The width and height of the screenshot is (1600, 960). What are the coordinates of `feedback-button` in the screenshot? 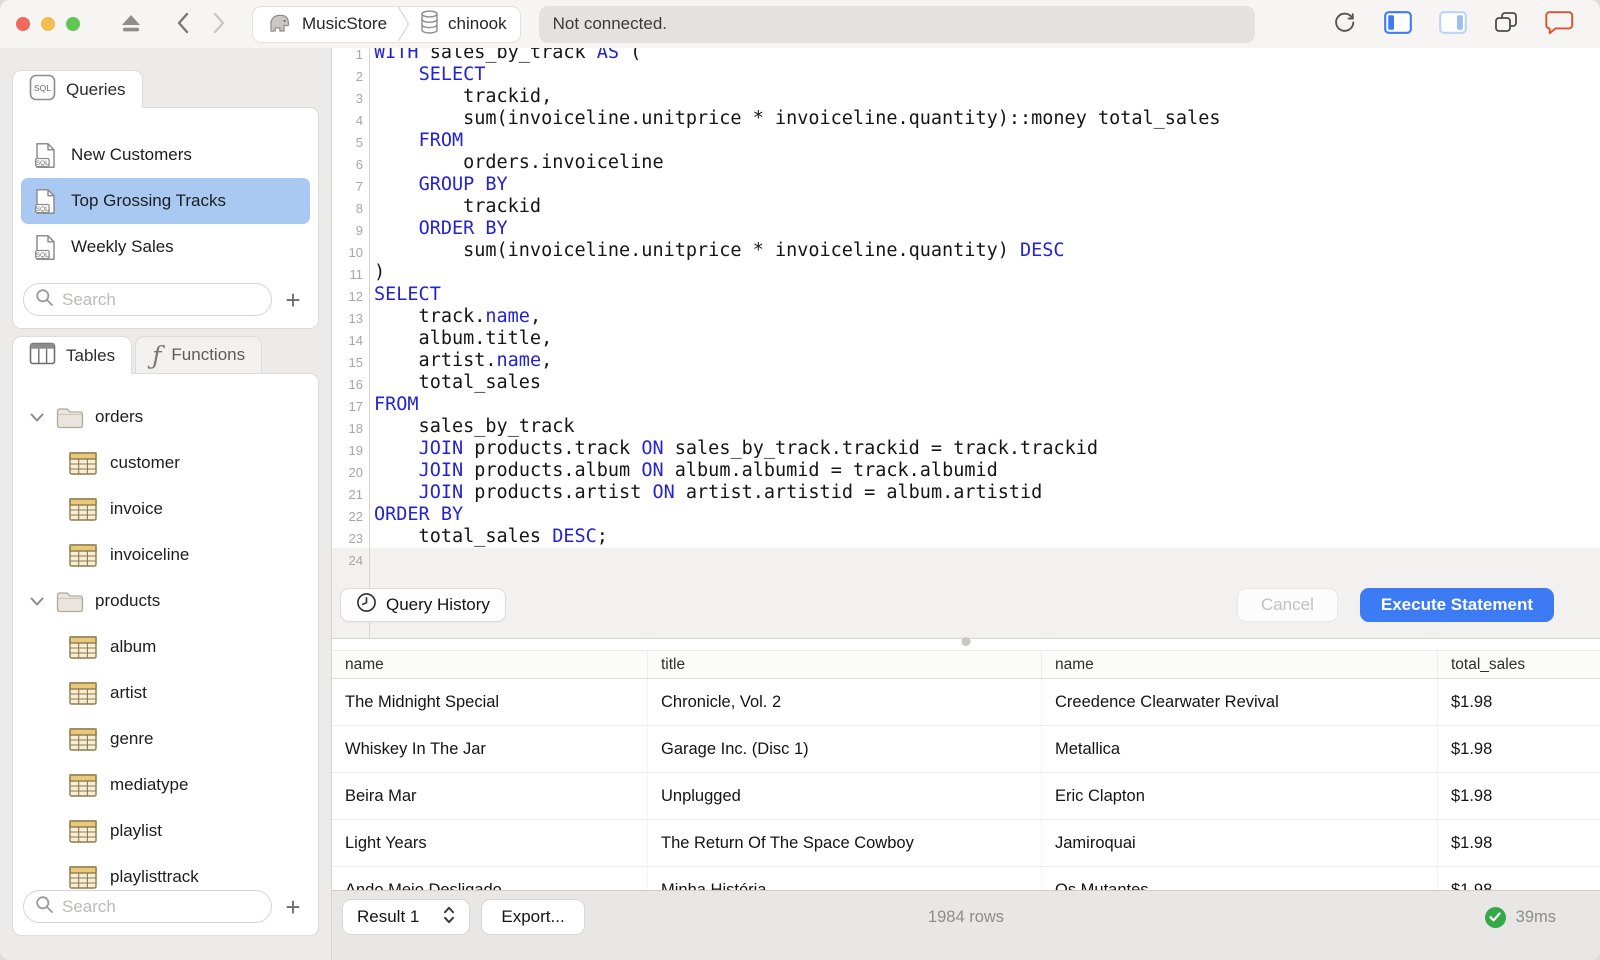 It's located at (1559, 24).